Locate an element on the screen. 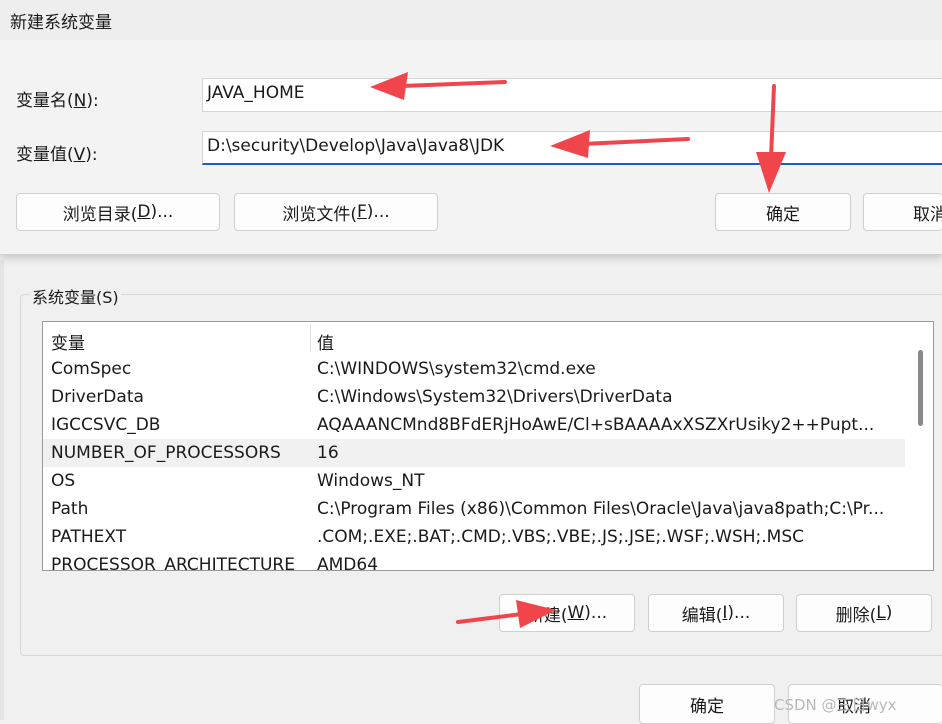 The width and height of the screenshot is (942, 724). row-variable-value: C:\WINDOWS\system32\cmd.exe is located at coordinates (456, 369).